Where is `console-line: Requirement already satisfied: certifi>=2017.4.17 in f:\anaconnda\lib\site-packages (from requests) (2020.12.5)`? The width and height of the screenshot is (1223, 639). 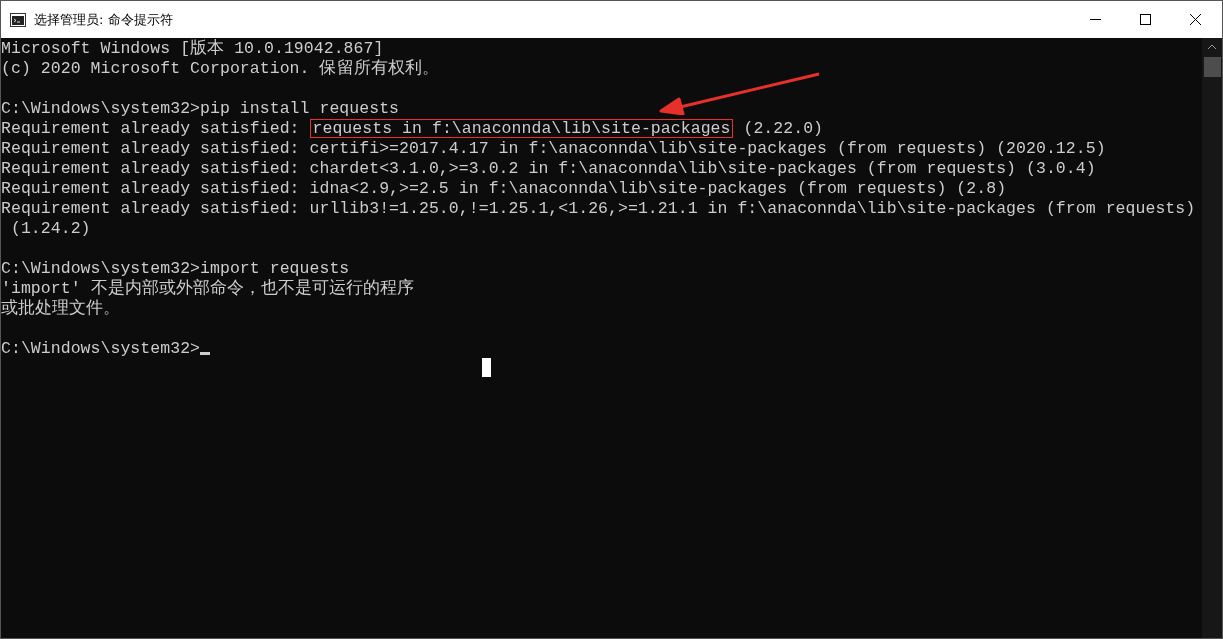
console-line: Requirement already satisfied: certifi>=2017.4.17 in f:\anaconnda\lib\site-packages (from requests) (2020.12.5) is located at coordinates (554, 149).